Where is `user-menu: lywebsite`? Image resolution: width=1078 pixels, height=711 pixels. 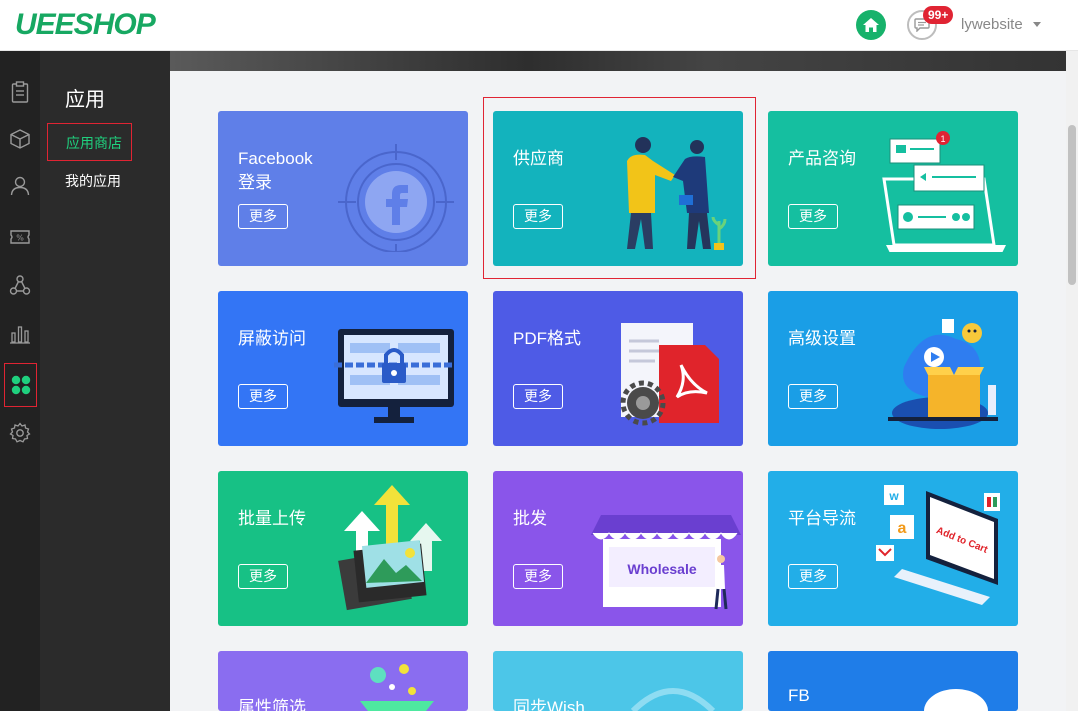 user-menu: lywebsite is located at coordinates (992, 24).